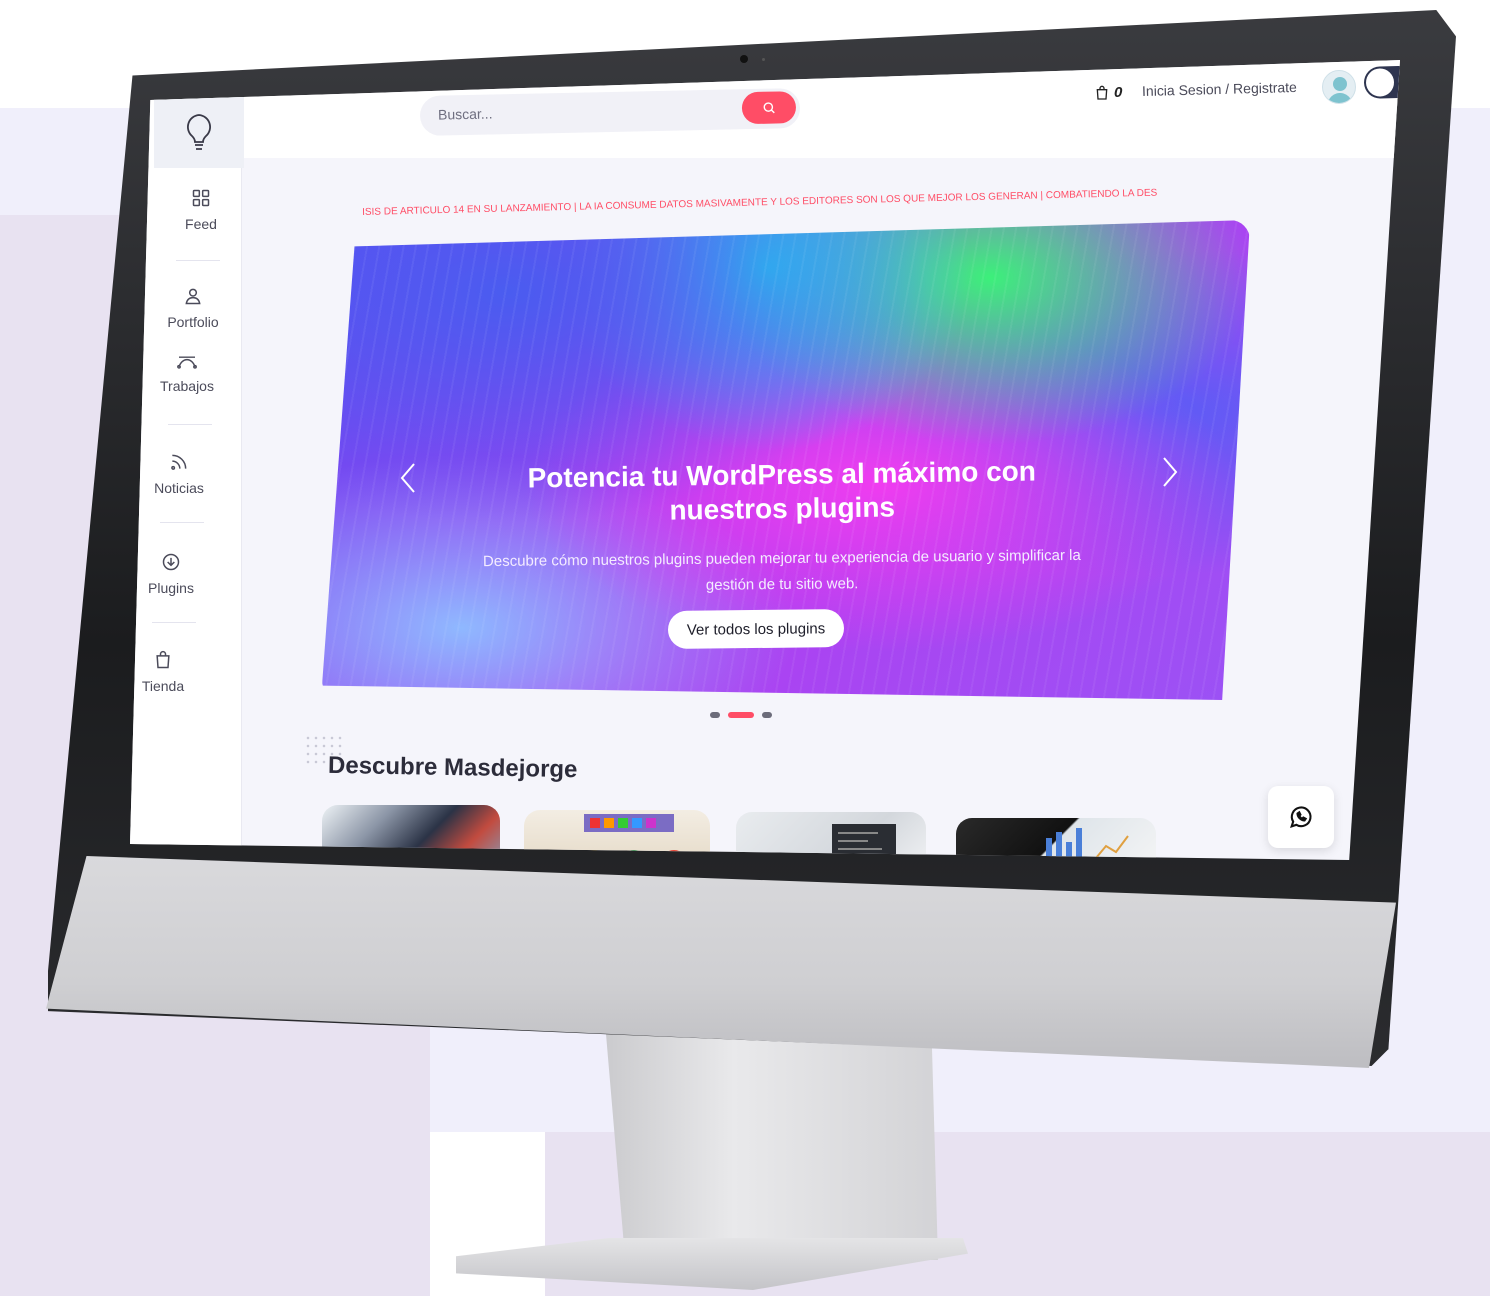  Describe the element at coordinates (201, 210) in the screenshot. I see `sidebar-item-feed: Feed` at that location.